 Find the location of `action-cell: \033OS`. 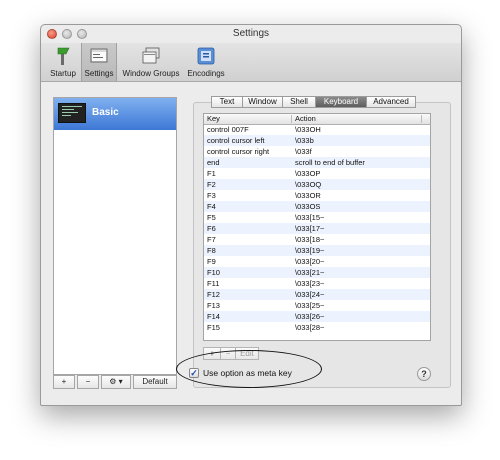

action-cell: \033OS is located at coordinates (308, 206).